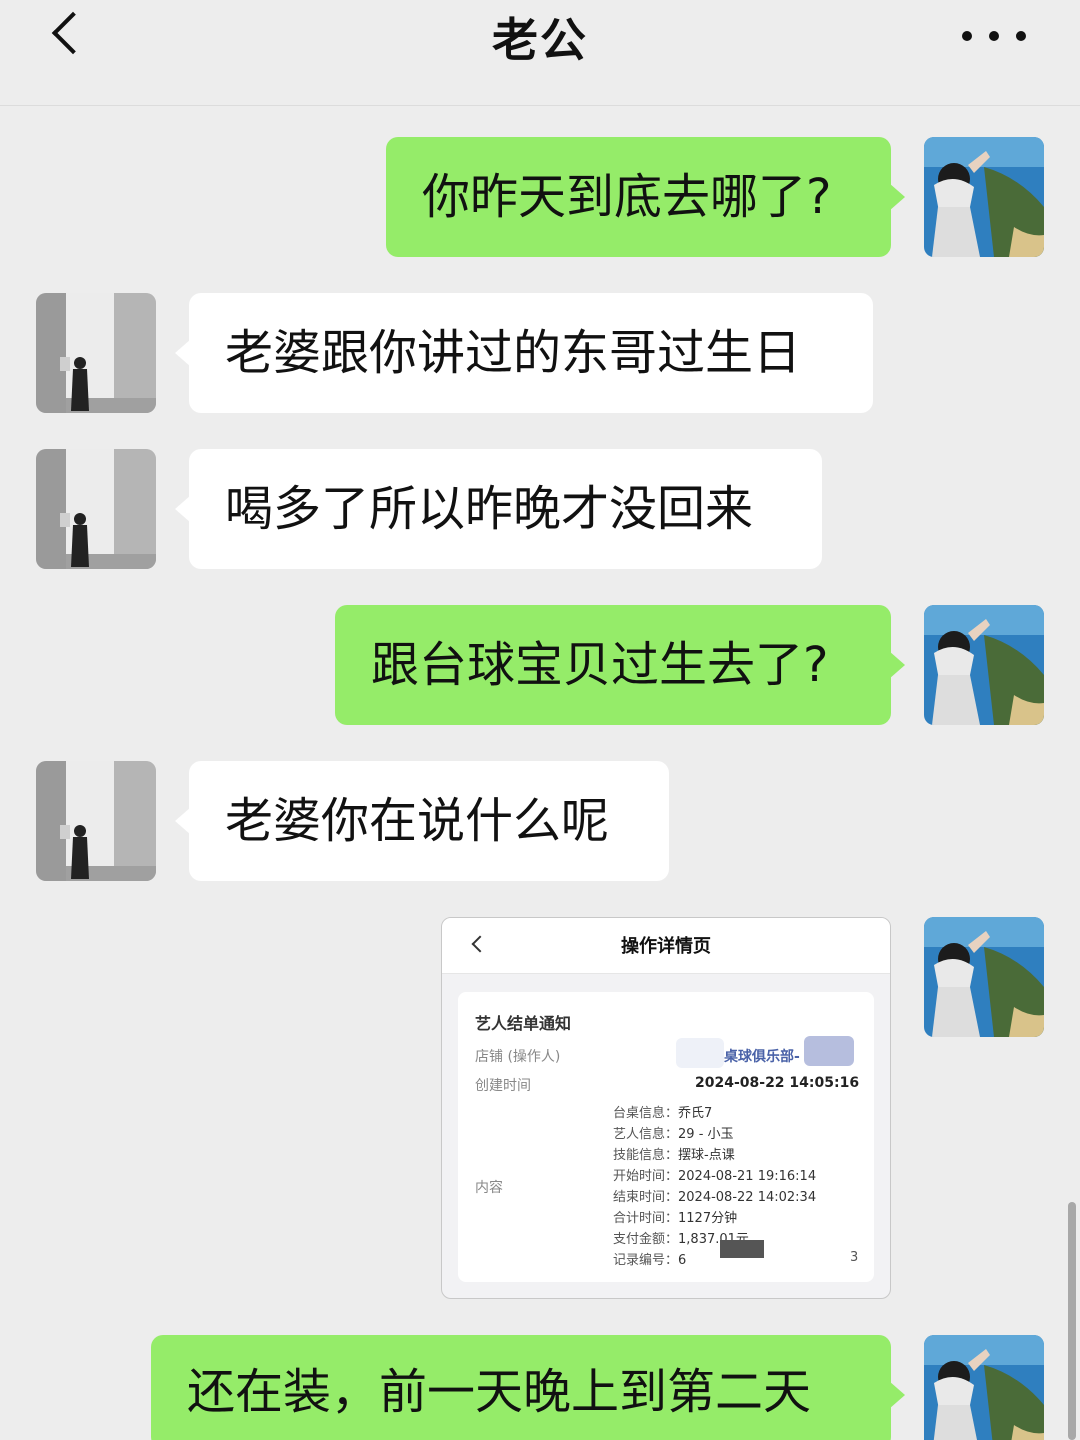  Describe the element at coordinates (663, 1113) in the screenshot. I see `detail-row: 台桌信息：乔氏7` at that location.